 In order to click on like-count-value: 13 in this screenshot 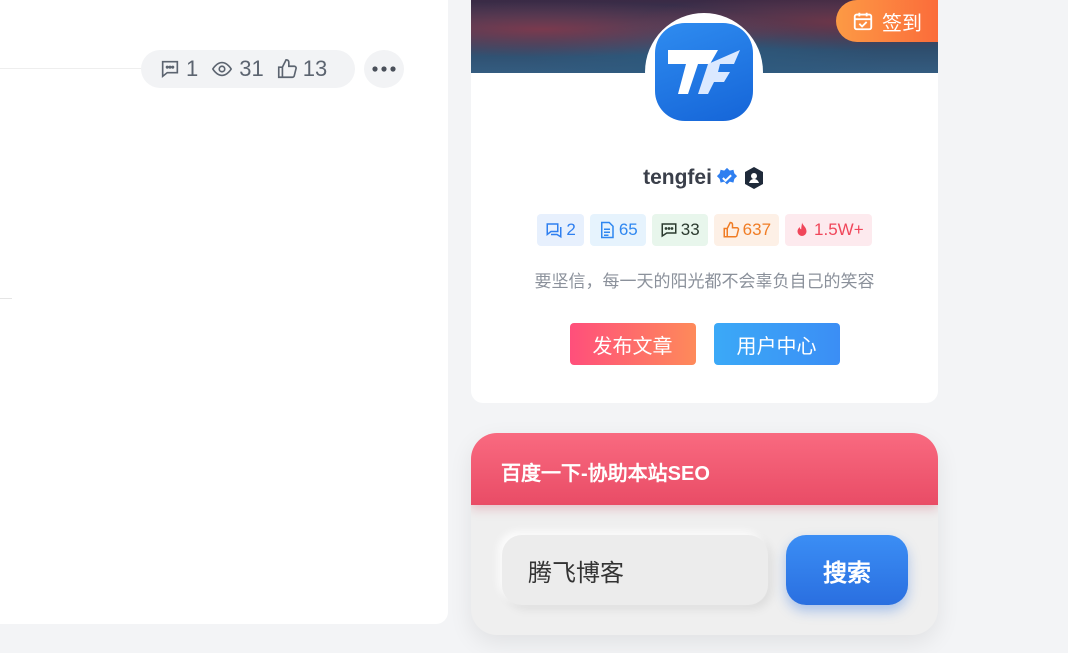, I will do `click(315, 68)`.